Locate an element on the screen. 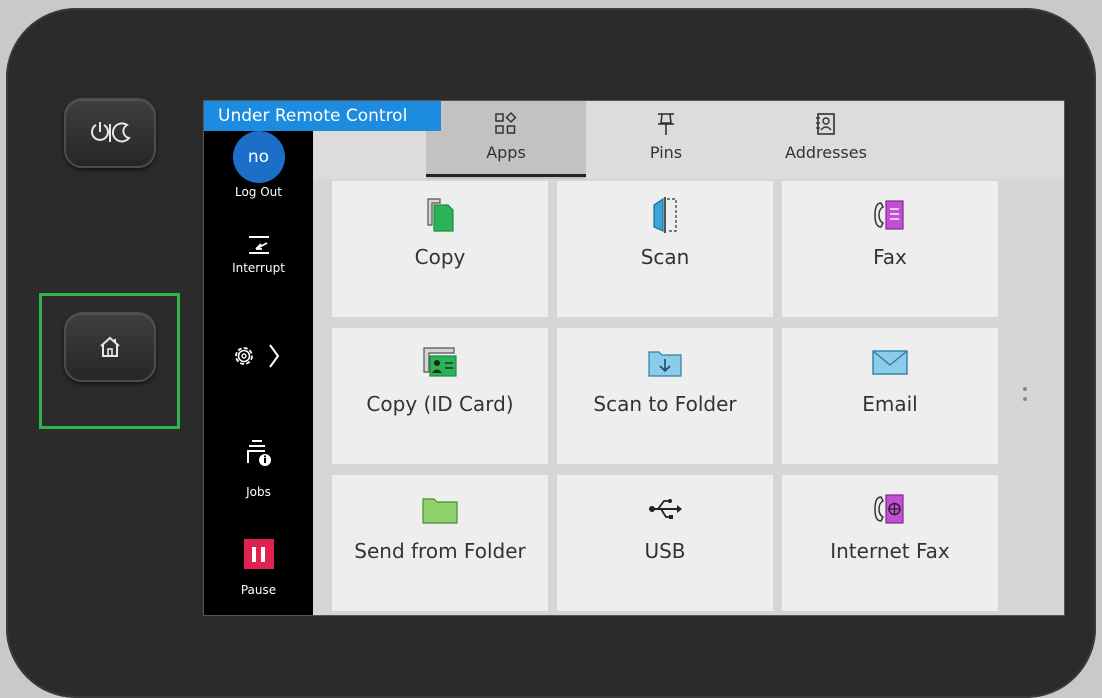 This screenshot has height=698, width=1102. app-tile-usb: USB is located at coordinates (665, 543).